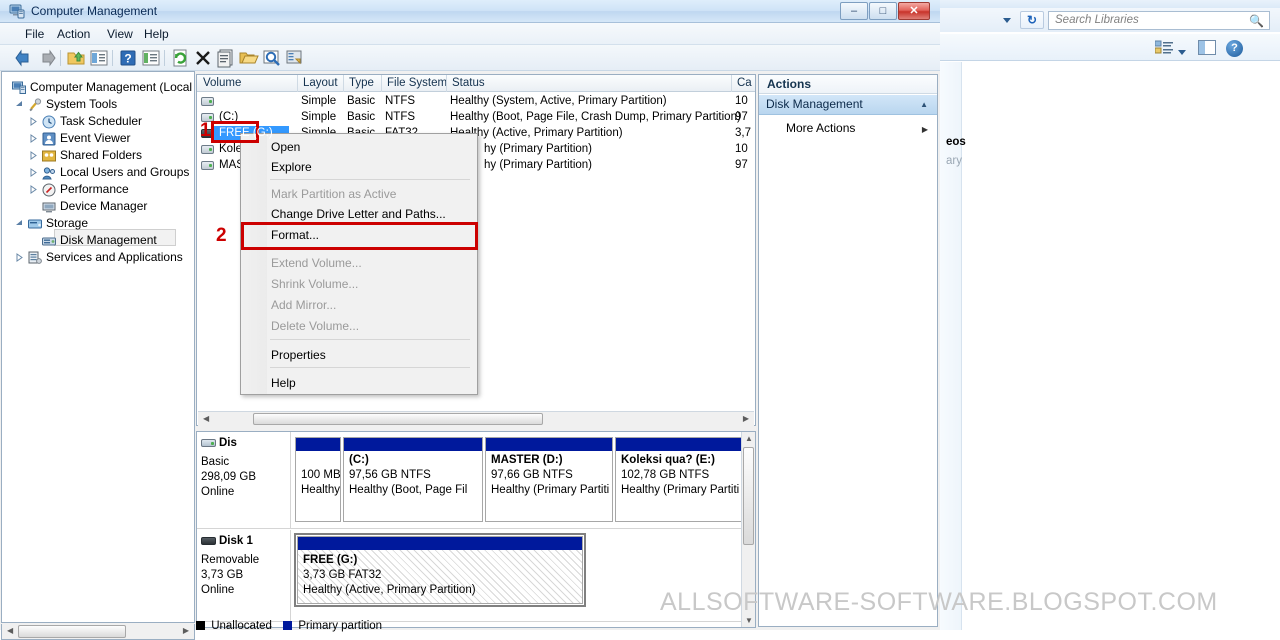 Image resolution: width=1280 pixels, height=640 pixels. What do you see at coordinates (295, 58) in the screenshot?
I see `rescan-disks-icon` at bounding box center [295, 58].